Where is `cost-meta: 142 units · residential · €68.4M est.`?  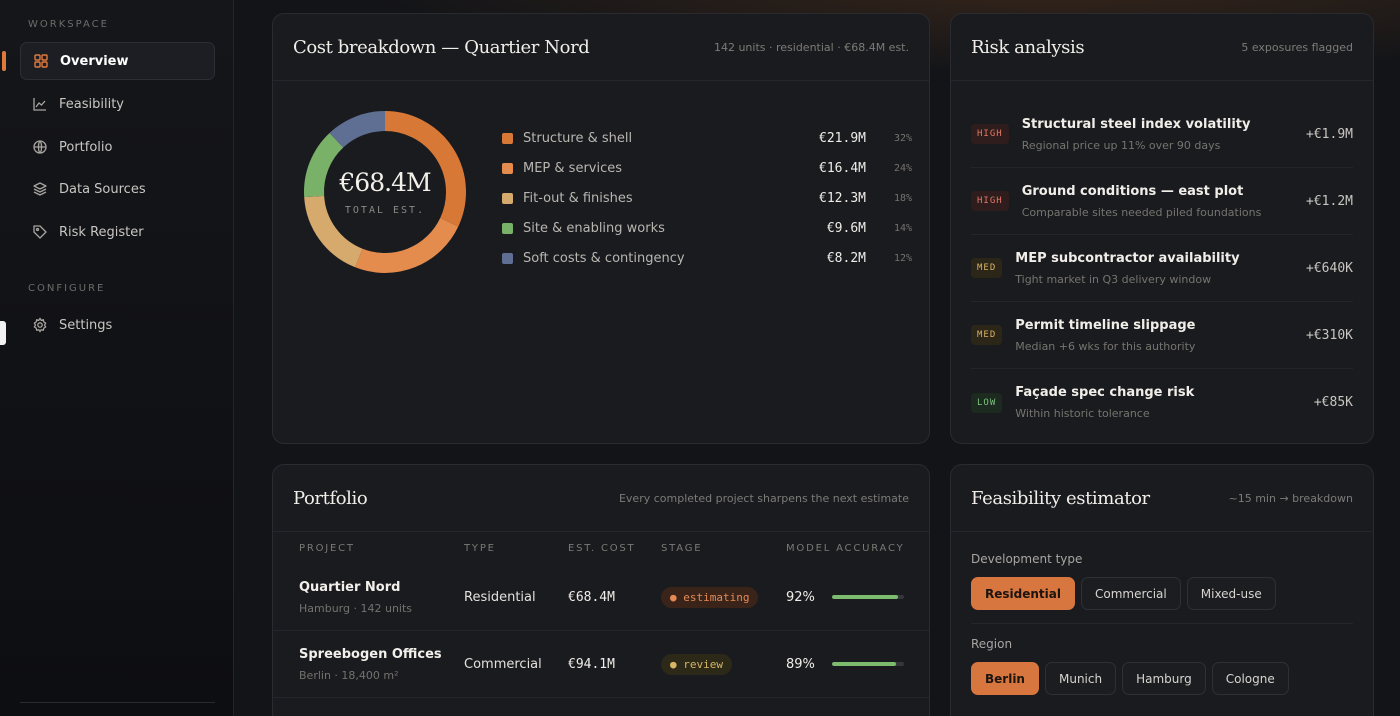
cost-meta: 142 units · residential · €68.4M est. is located at coordinates (811, 47).